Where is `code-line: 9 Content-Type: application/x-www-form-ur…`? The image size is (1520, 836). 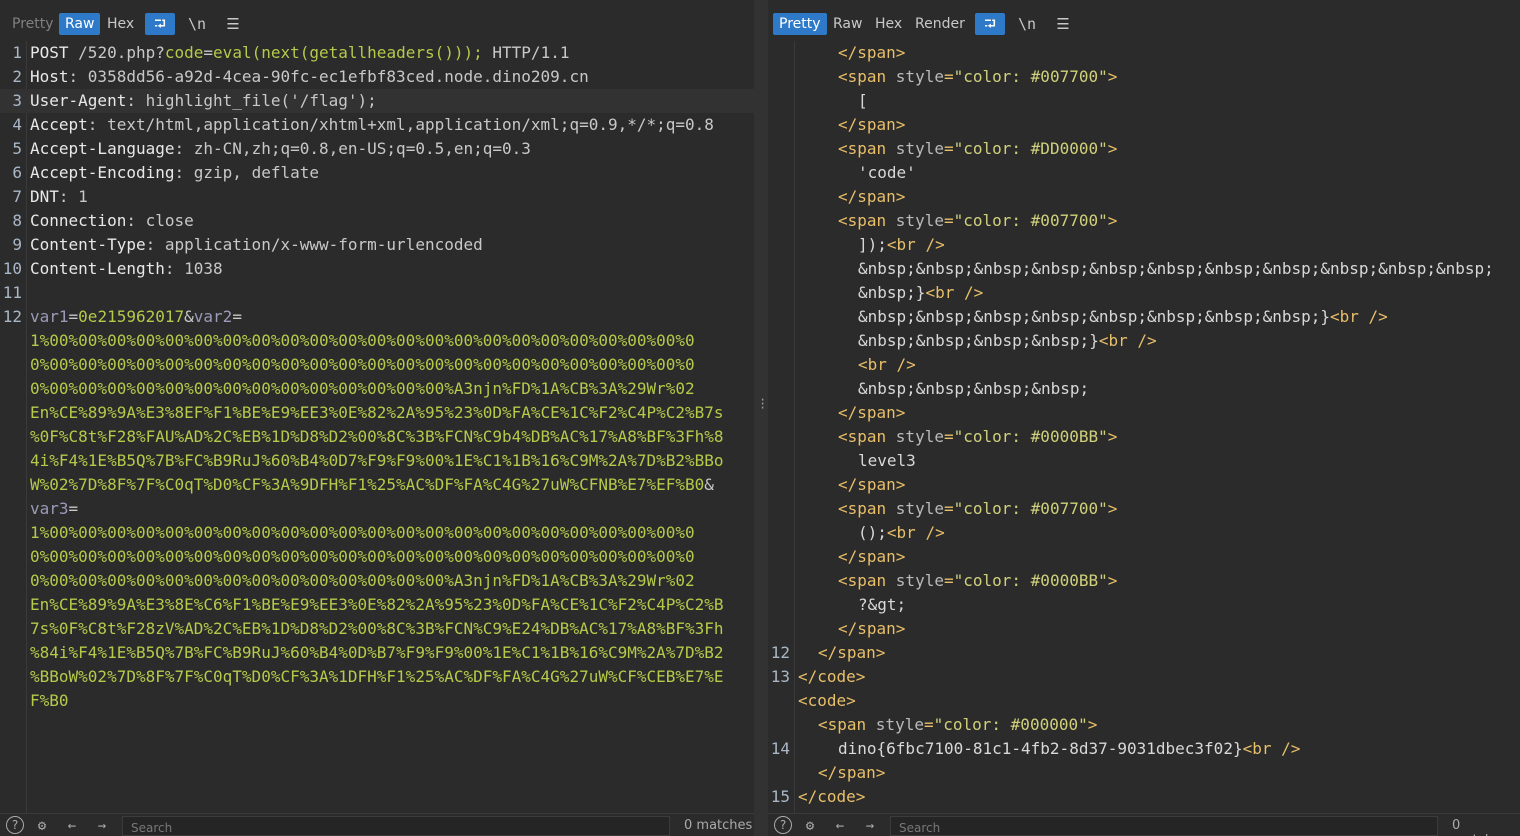
code-line: 9 Content-Type: application/x-www-form-ur… is located at coordinates (377, 245).